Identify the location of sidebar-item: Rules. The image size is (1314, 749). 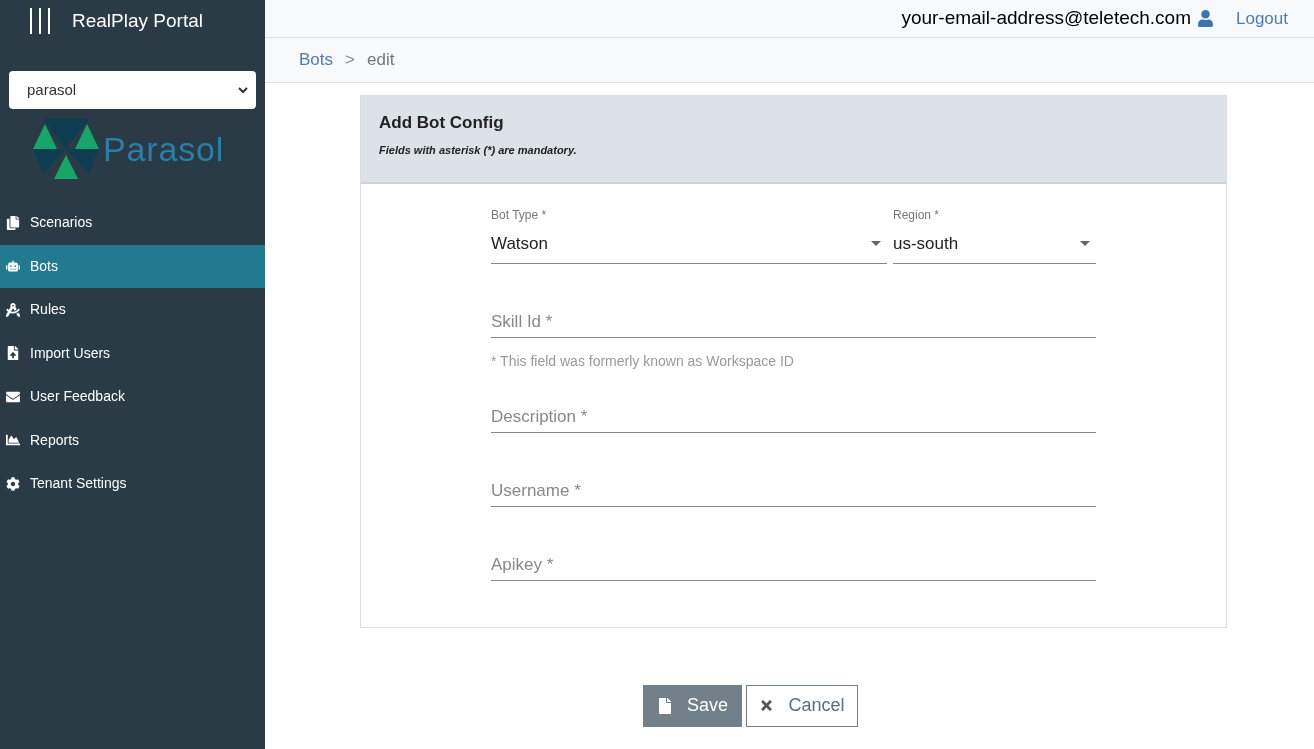
(132, 310).